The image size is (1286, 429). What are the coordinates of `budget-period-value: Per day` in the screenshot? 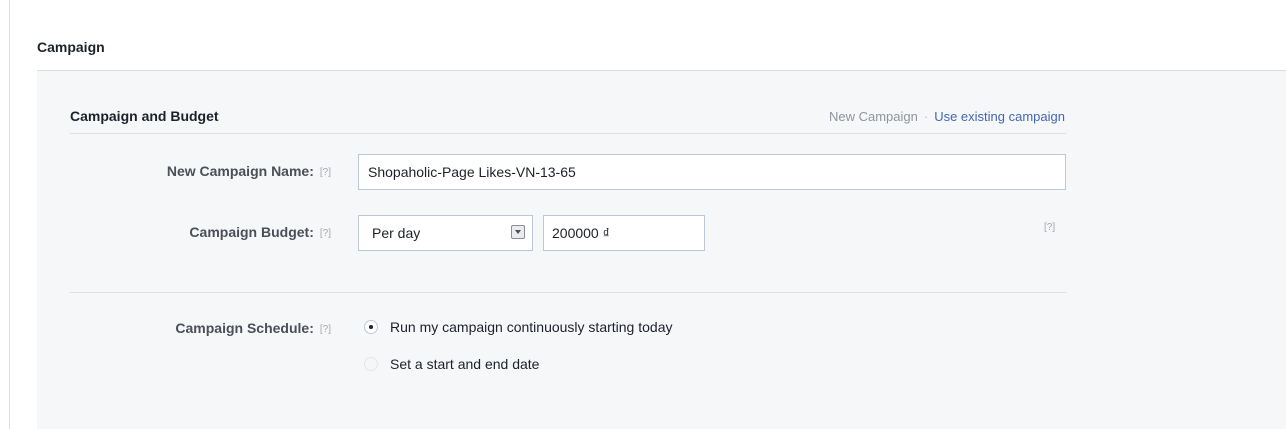 It's located at (396, 233).